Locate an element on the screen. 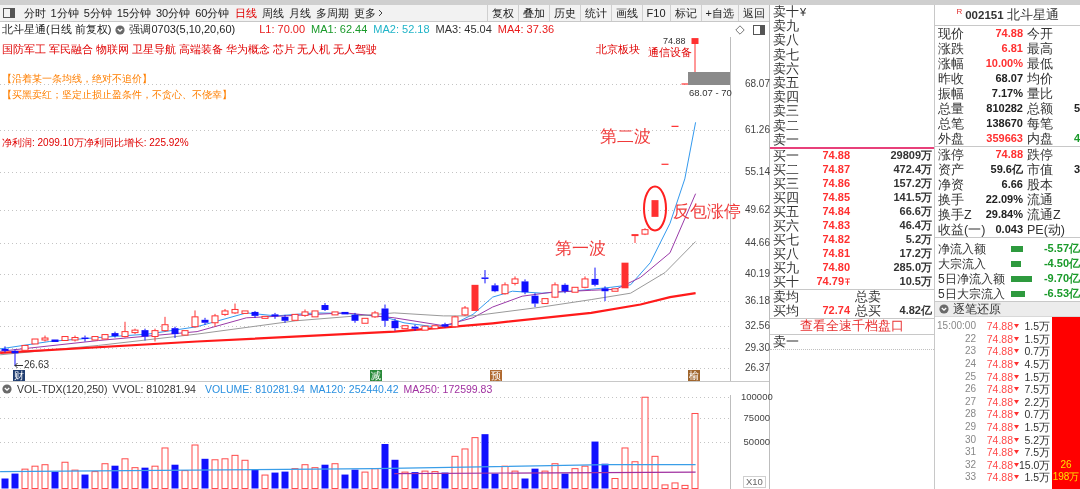 The width and height of the screenshot is (1080, 489). quote-value: 29.84% is located at coordinates (1004, 214).